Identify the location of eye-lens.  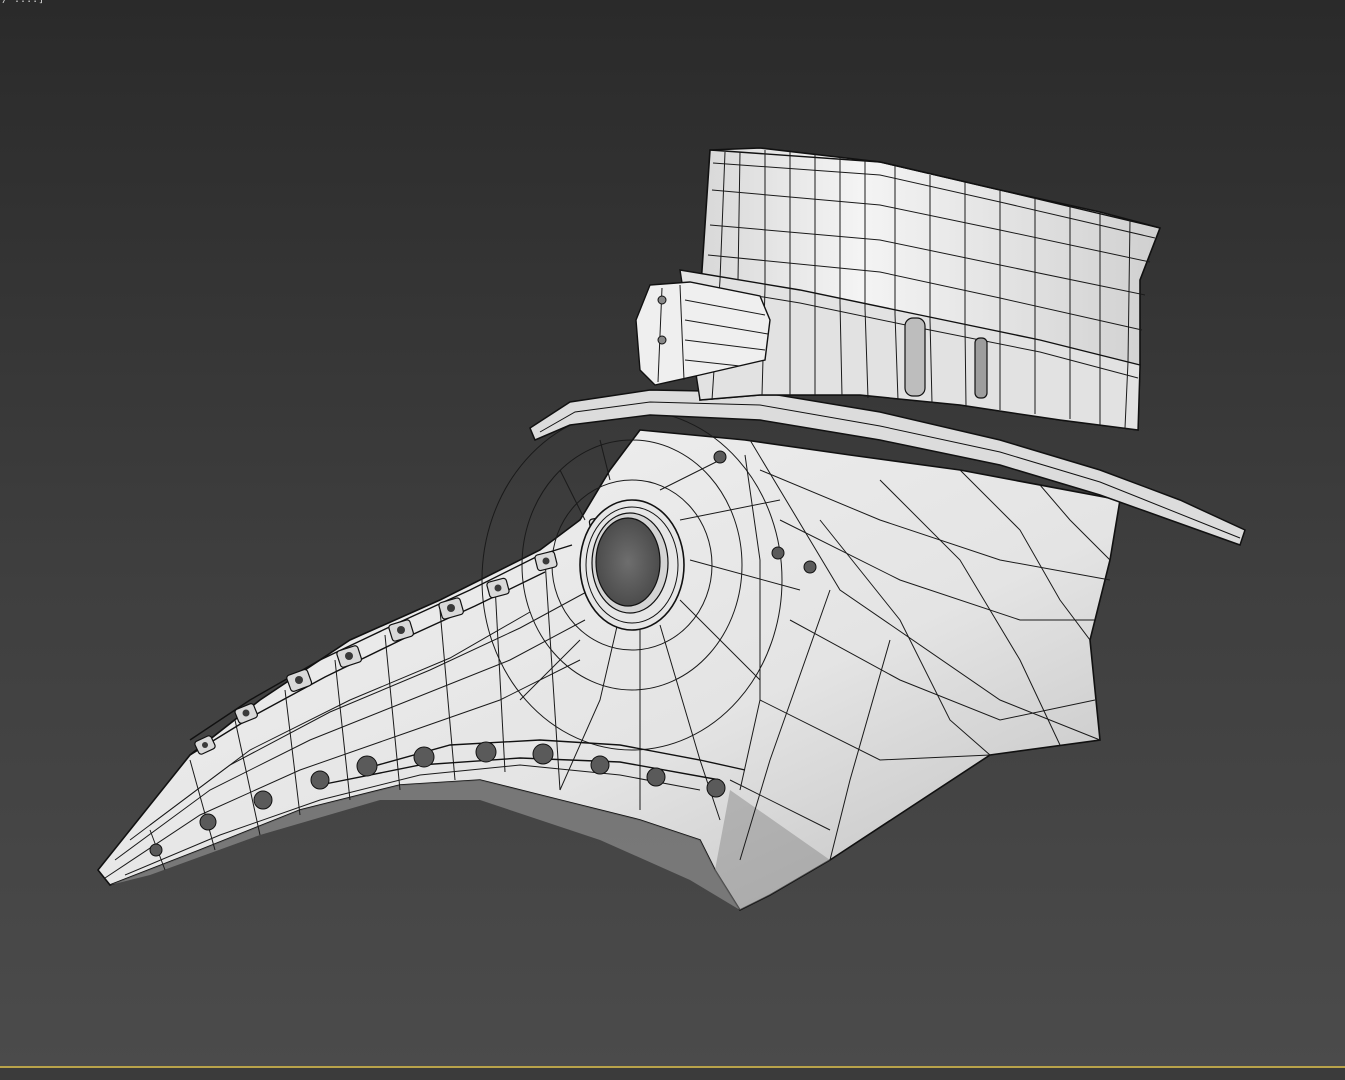
(632, 565).